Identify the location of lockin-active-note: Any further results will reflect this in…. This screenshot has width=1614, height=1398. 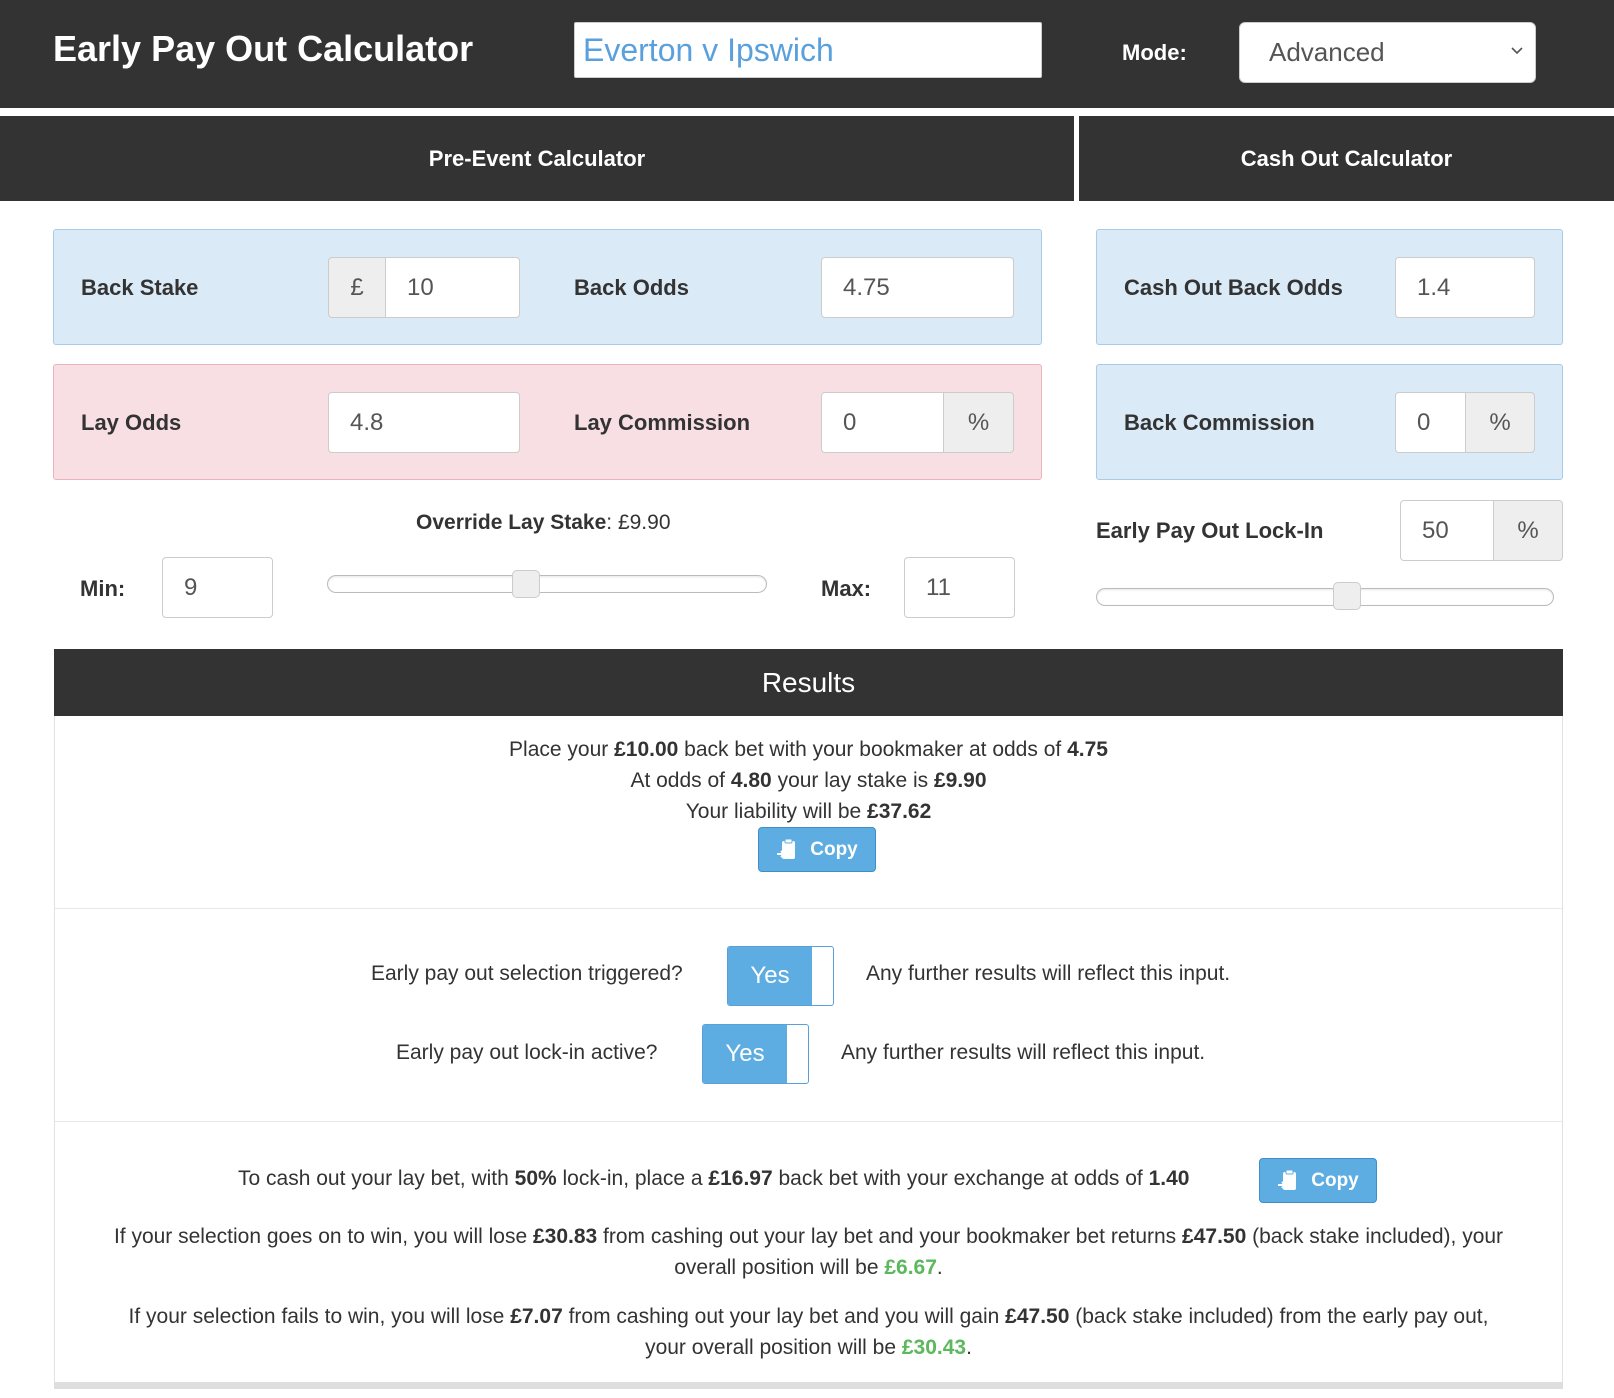
(1023, 1052).